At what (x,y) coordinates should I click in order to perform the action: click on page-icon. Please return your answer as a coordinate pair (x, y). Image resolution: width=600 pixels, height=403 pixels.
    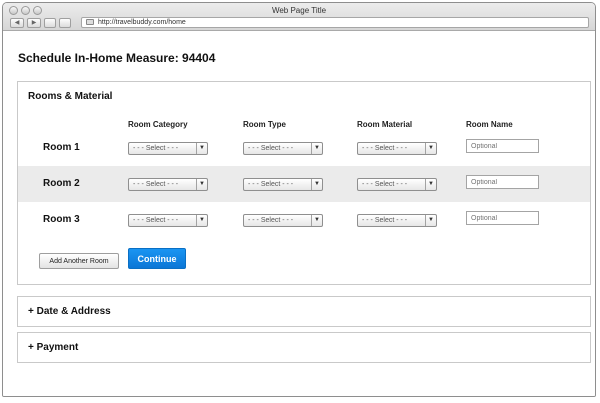
    Looking at the image, I should click on (90, 22).